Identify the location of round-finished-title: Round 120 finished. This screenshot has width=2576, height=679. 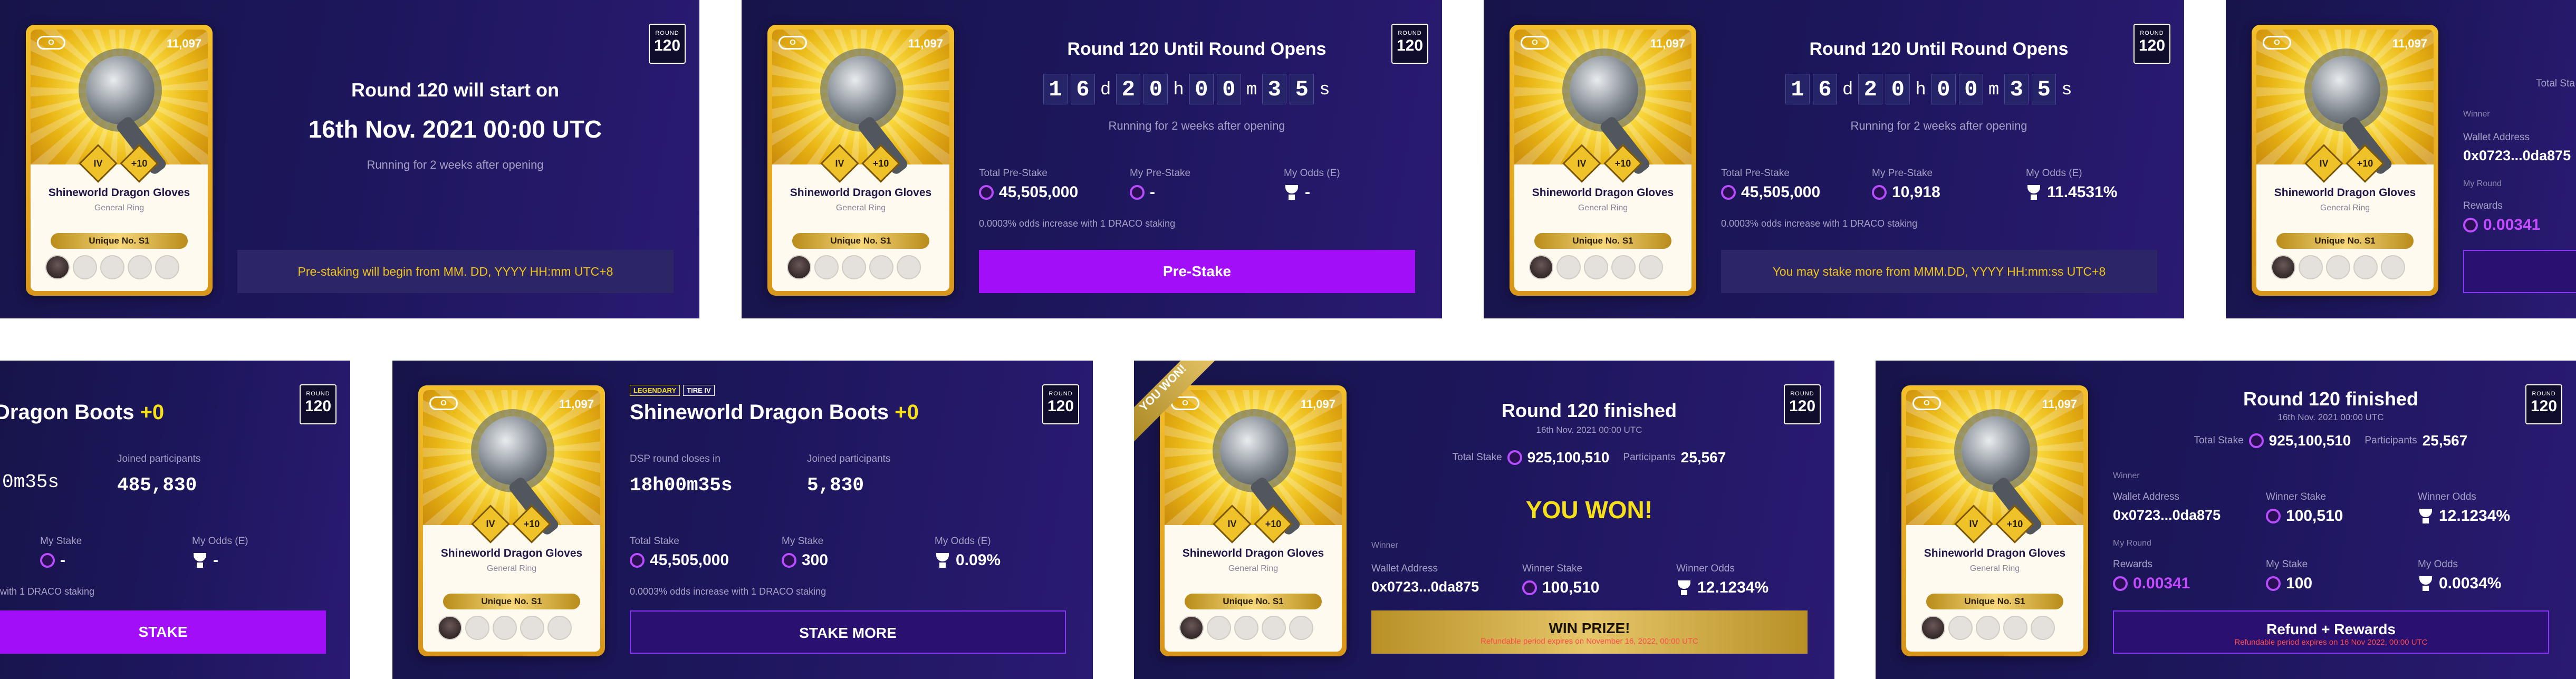
(1589, 410).